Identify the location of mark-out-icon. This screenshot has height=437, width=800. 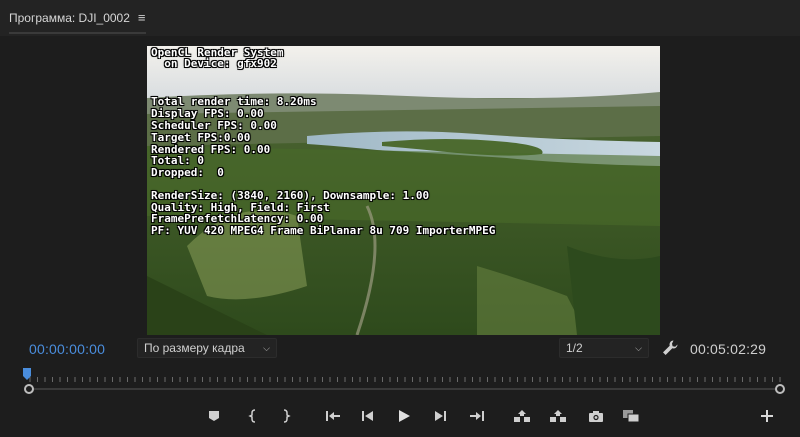
(287, 416).